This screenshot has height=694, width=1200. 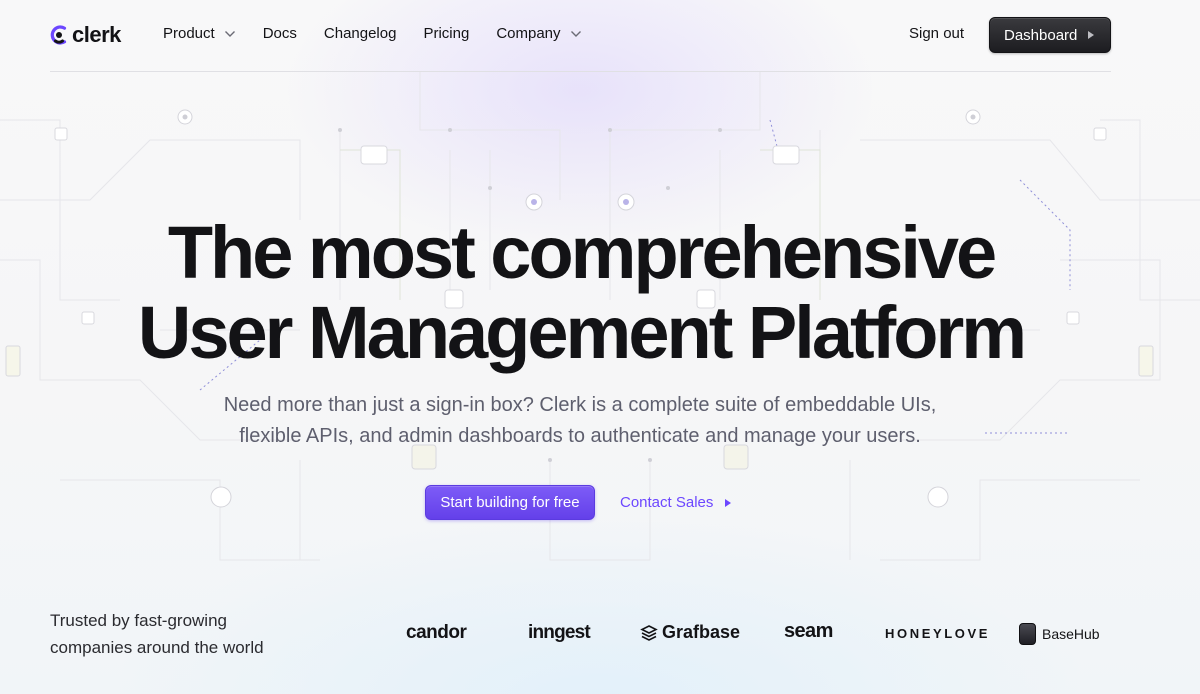 I want to click on basehub-icon, so click(x=1027, y=634).